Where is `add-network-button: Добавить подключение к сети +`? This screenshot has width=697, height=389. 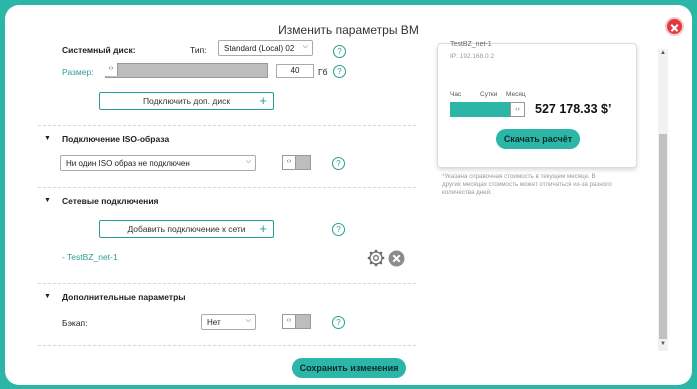
add-network-button: Добавить подключение к сети + is located at coordinates (186, 229).